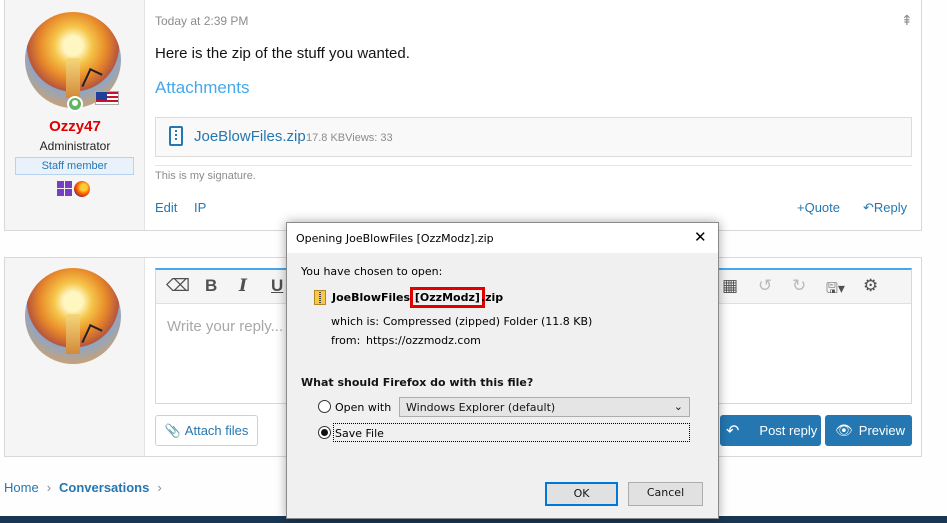 This screenshot has height=523, width=947. What do you see at coordinates (277, 286) in the screenshot?
I see `underline-button: U` at bounding box center [277, 286].